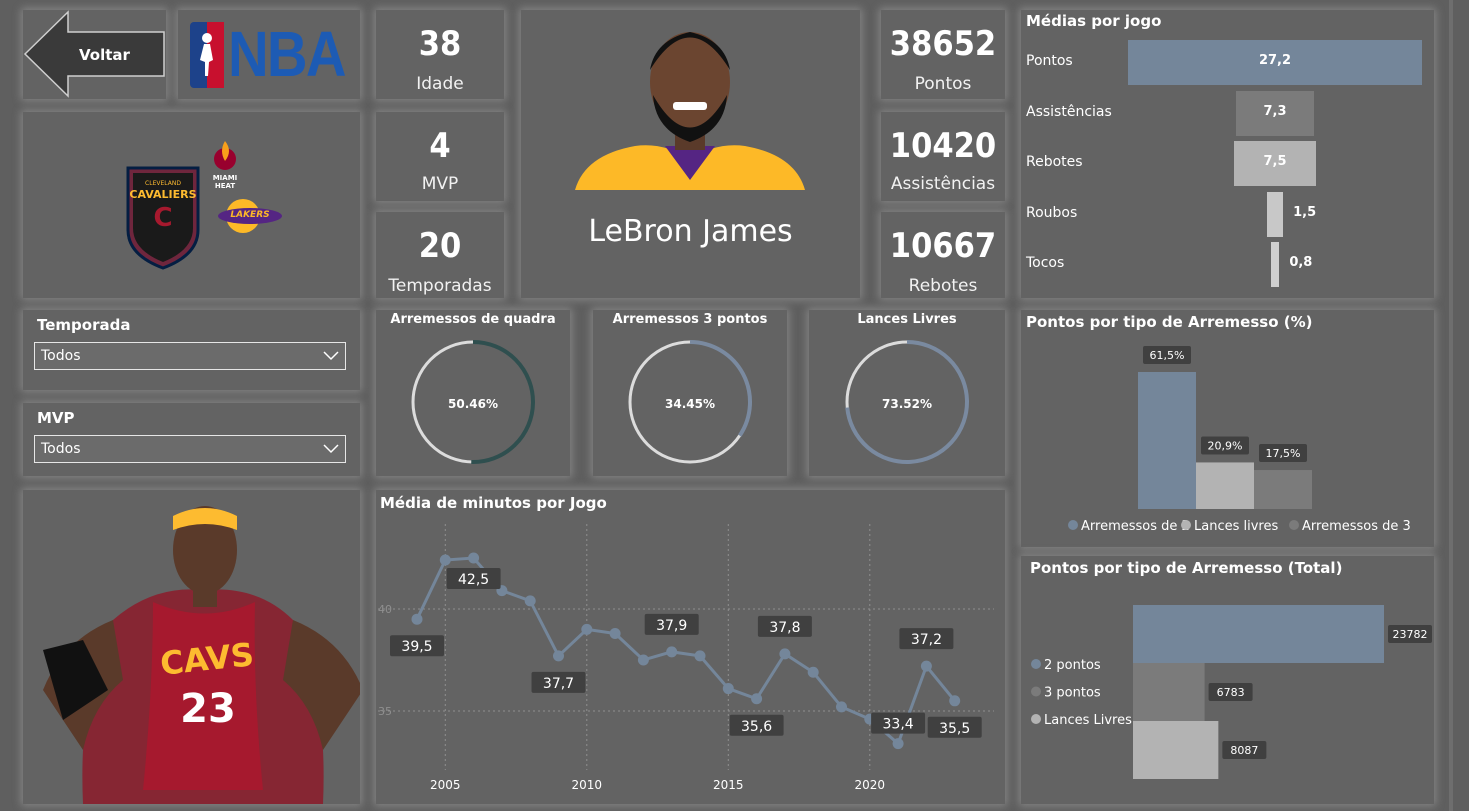  Describe the element at coordinates (1088, 720) in the screenshot. I see `legend-label: Lances Livres` at that location.